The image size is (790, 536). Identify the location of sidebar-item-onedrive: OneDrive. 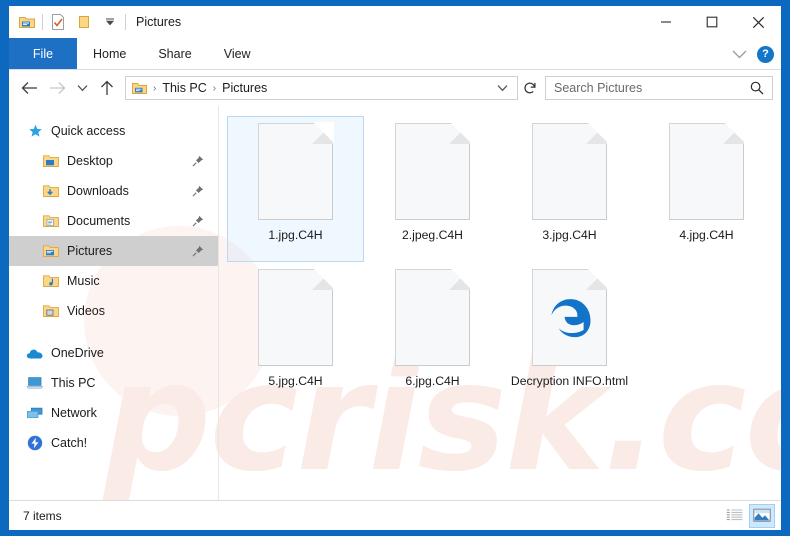
(113, 353).